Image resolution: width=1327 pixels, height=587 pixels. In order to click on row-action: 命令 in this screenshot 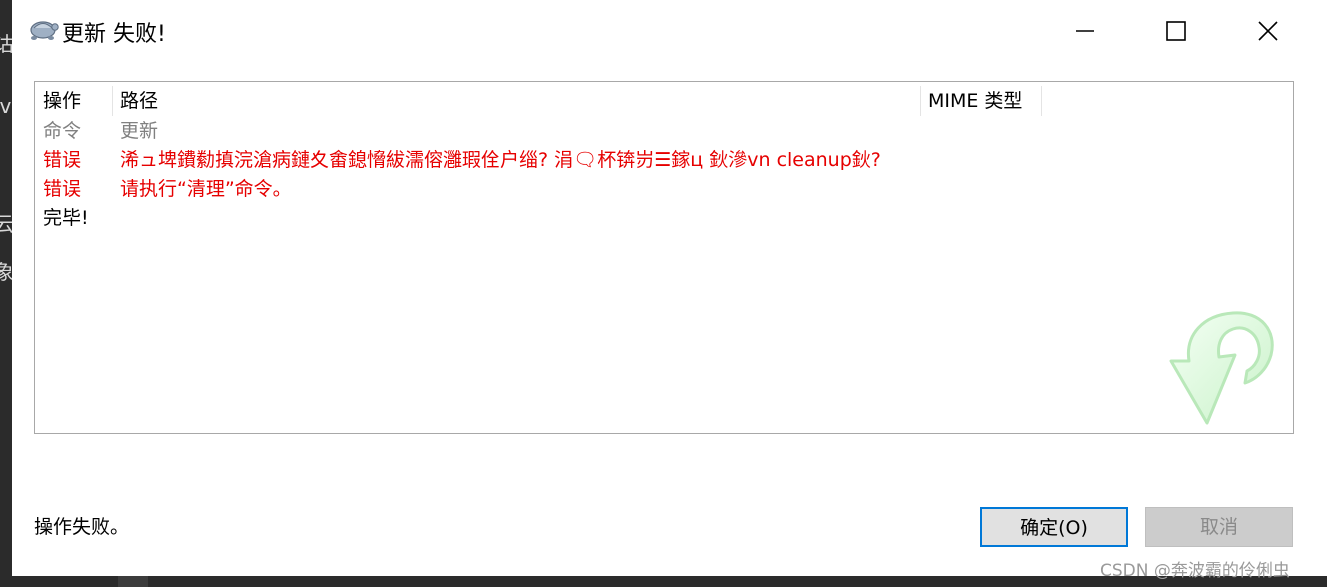, I will do `click(62, 131)`.